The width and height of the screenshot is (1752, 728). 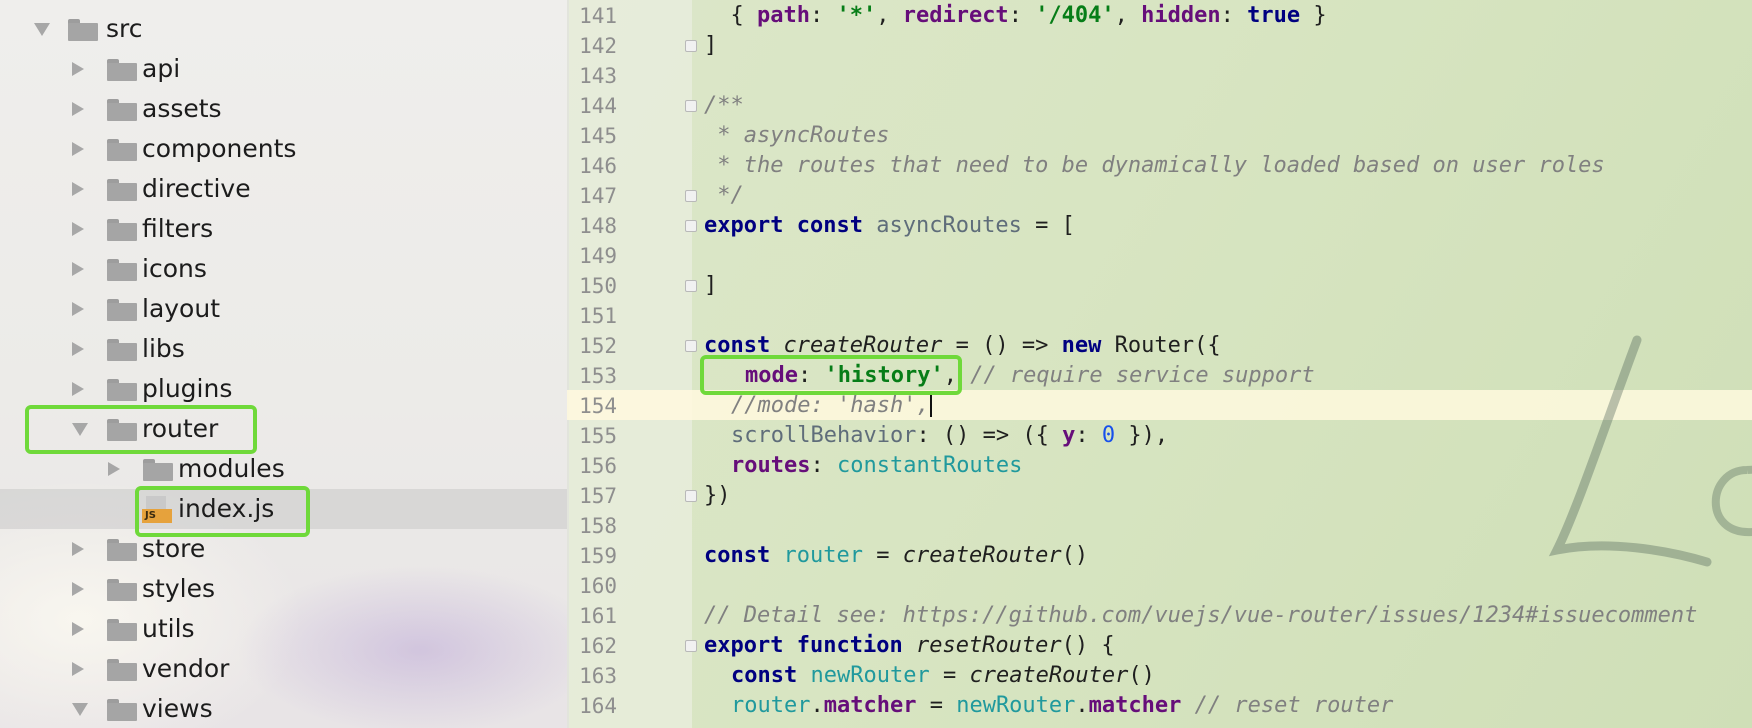 I want to click on line-number: 164, so click(x=598, y=706).